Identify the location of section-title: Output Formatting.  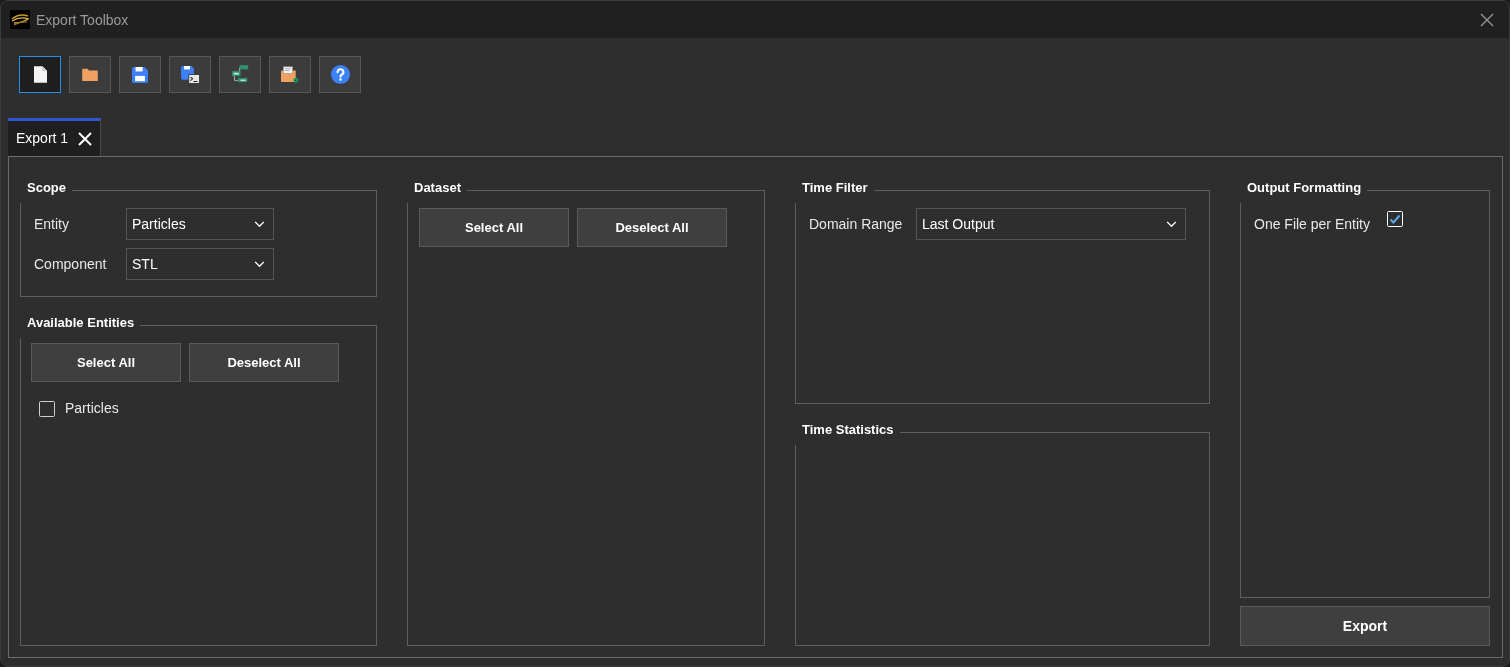
(1304, 187).